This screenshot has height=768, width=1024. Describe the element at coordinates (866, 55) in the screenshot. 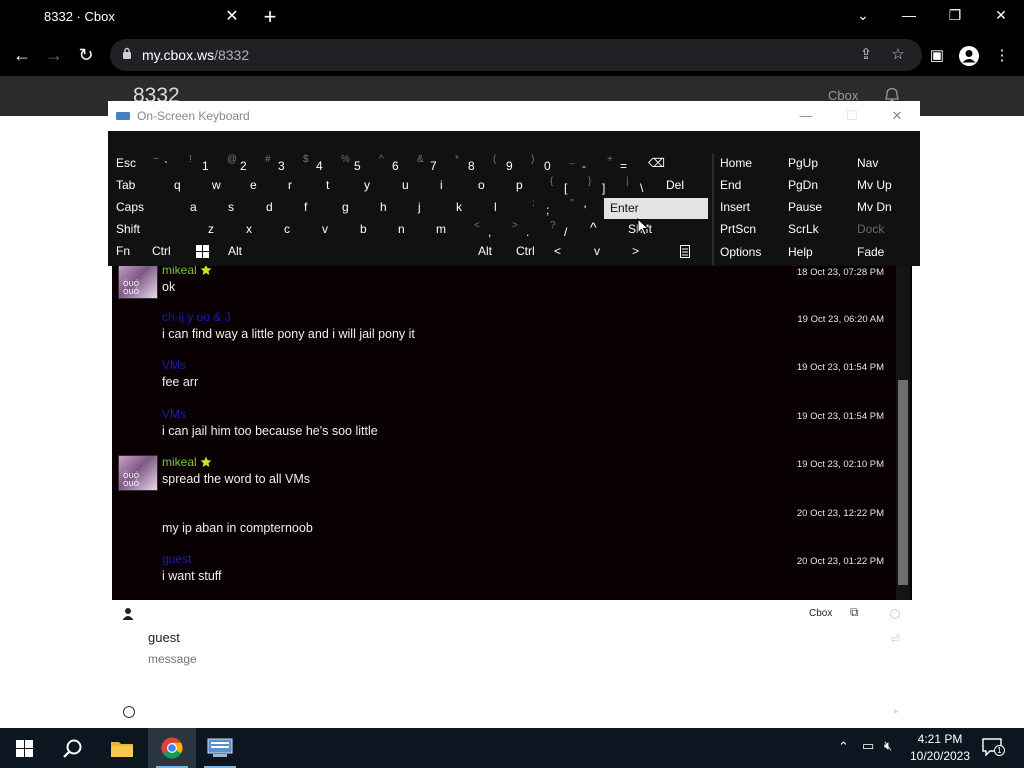

I see `share-icon: ⇪` at that location.